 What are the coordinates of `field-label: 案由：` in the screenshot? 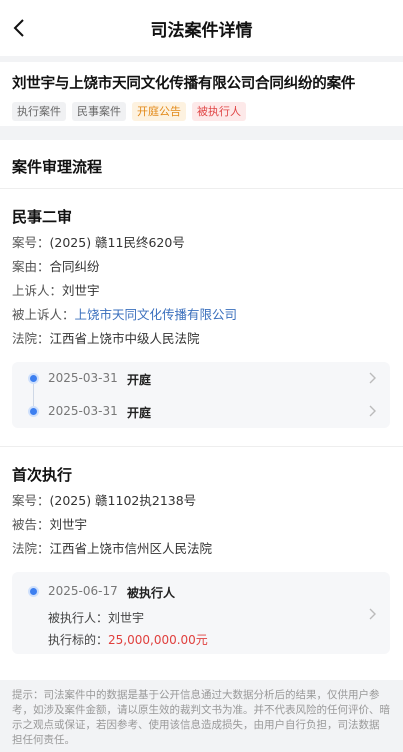 It's located at (31, 266).